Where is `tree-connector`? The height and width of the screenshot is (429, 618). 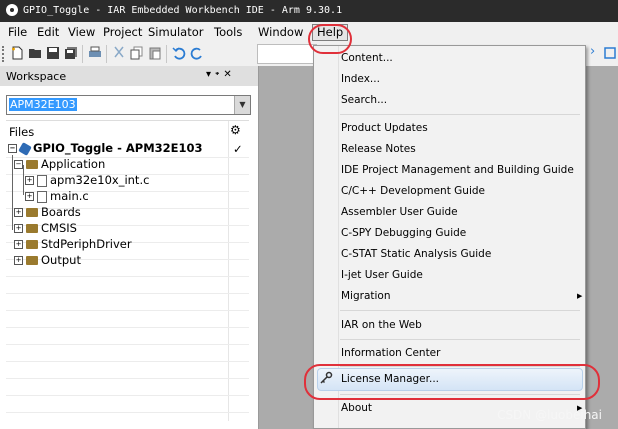
tree-connector is located at coordinates (12, 192).